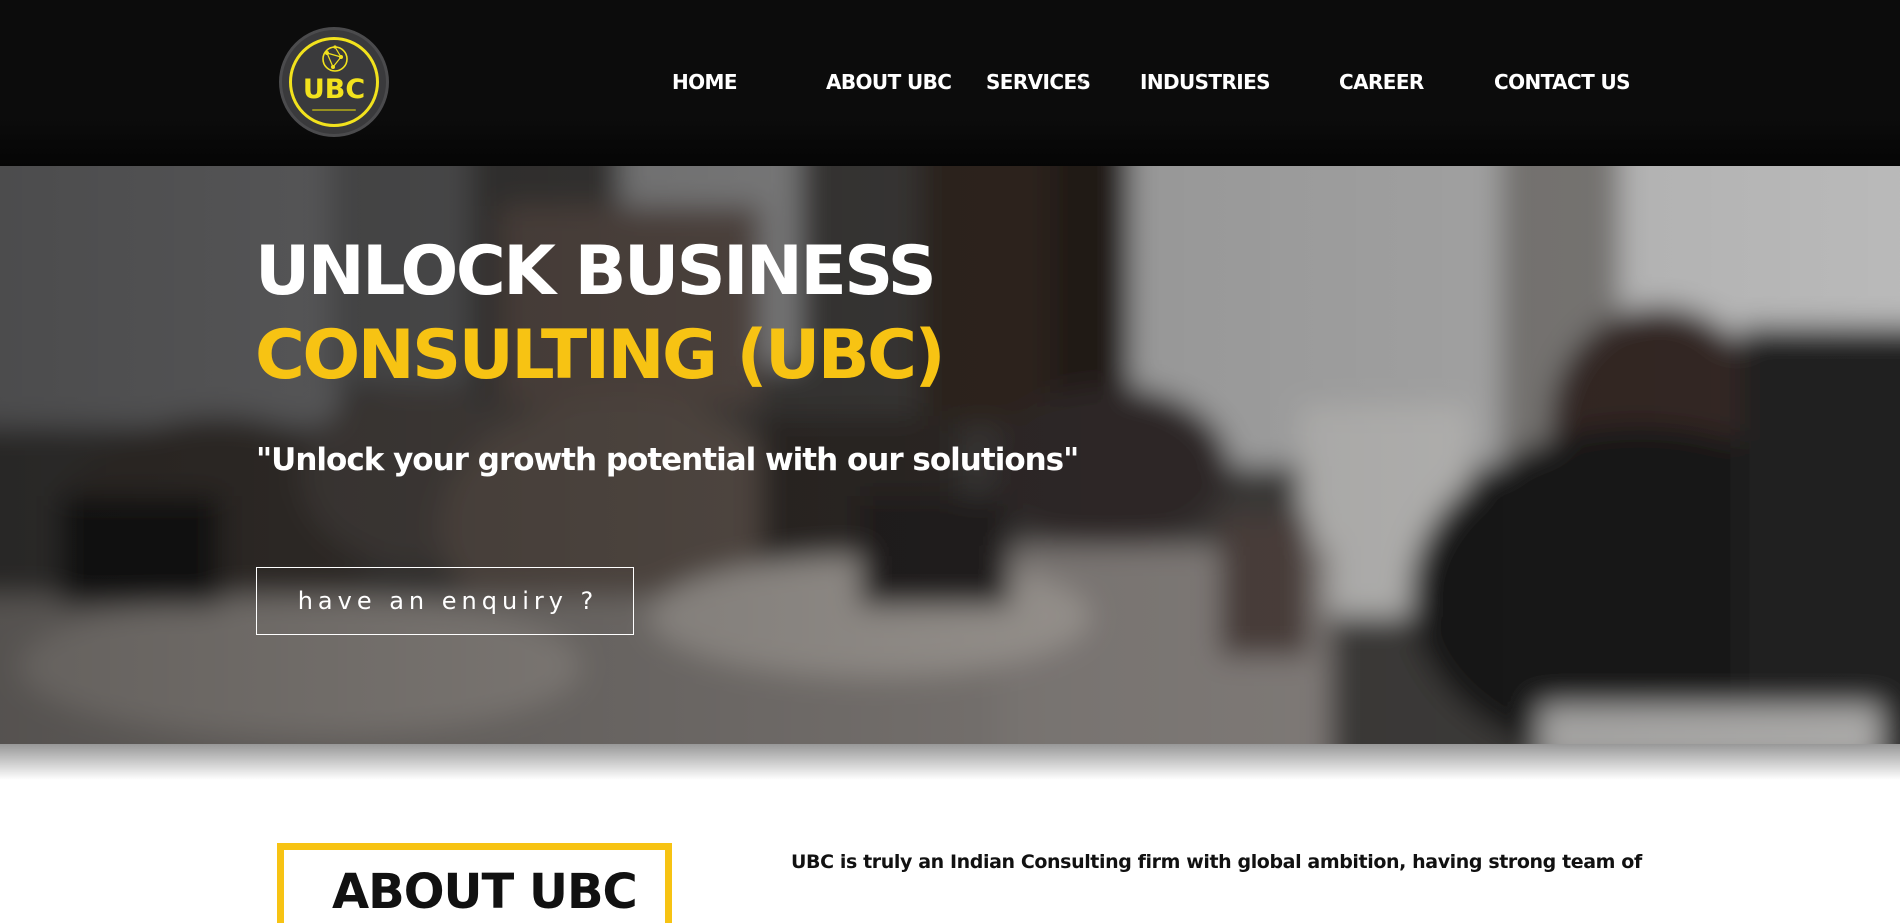  What do you see at coordinates (1081, 81) in the screenshot?
I see `chevron-down-icon` at bounding box center [1081, 81].